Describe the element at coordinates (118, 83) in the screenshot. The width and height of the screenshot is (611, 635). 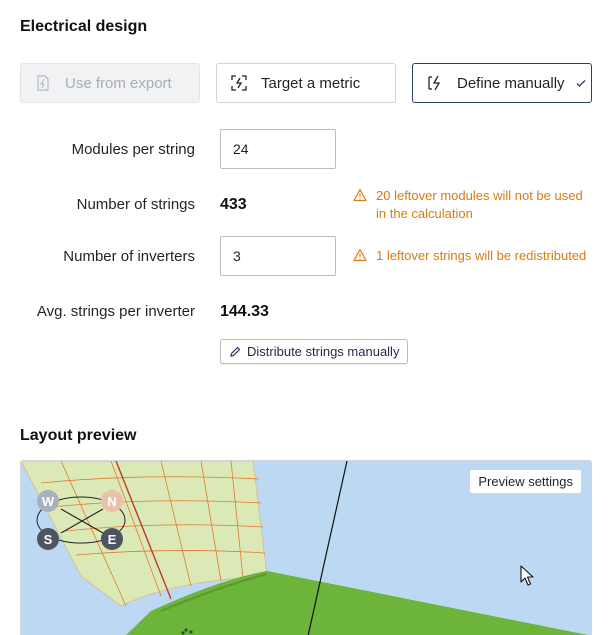
I see `use-from-export-label: Use from export` at that location.